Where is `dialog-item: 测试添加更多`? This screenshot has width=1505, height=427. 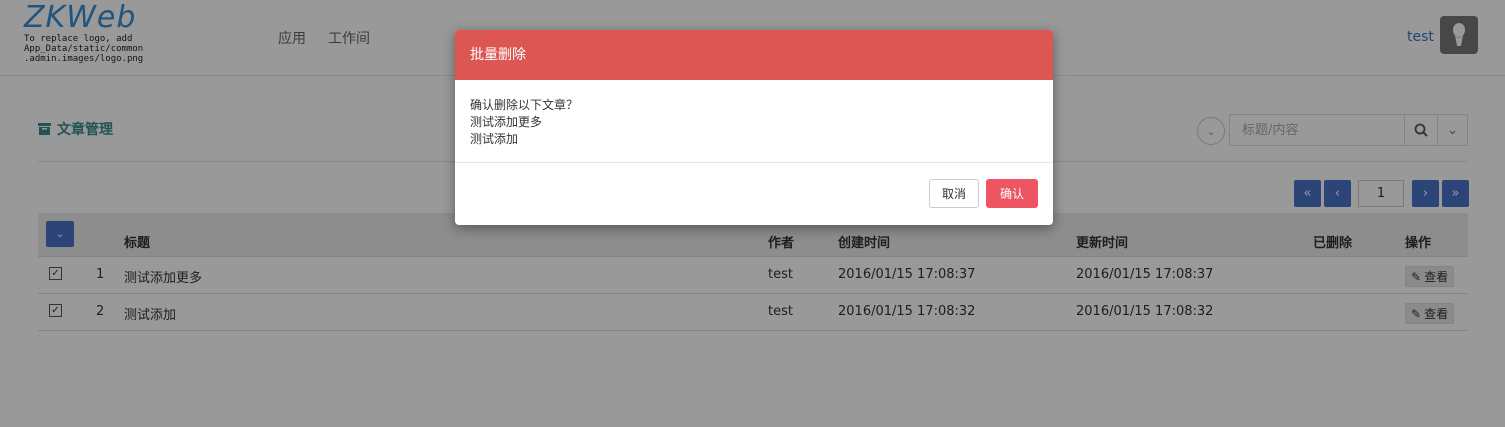 dialog-item: 测试添加更多 is located at coordinates (506, 122).